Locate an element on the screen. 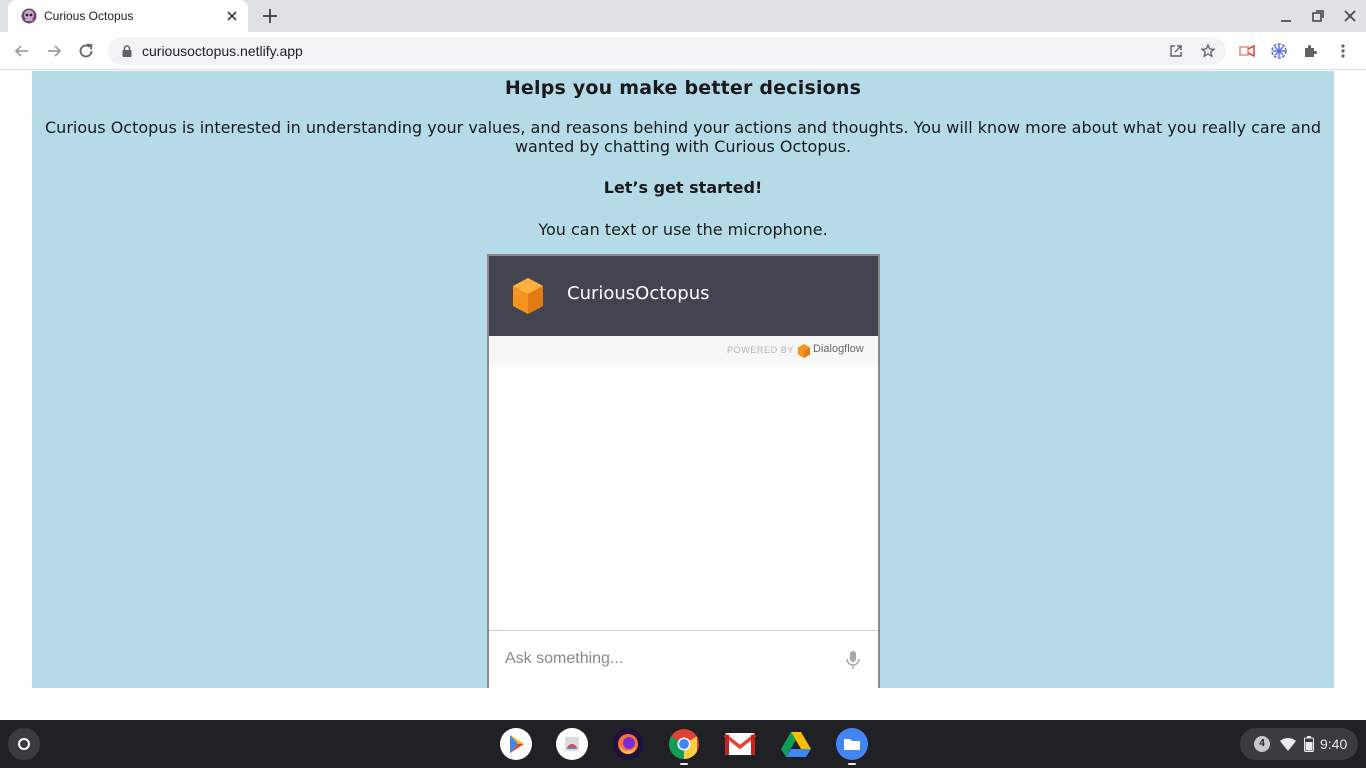  tab-title: Curious Octopus is located at coordinates (89, 16).